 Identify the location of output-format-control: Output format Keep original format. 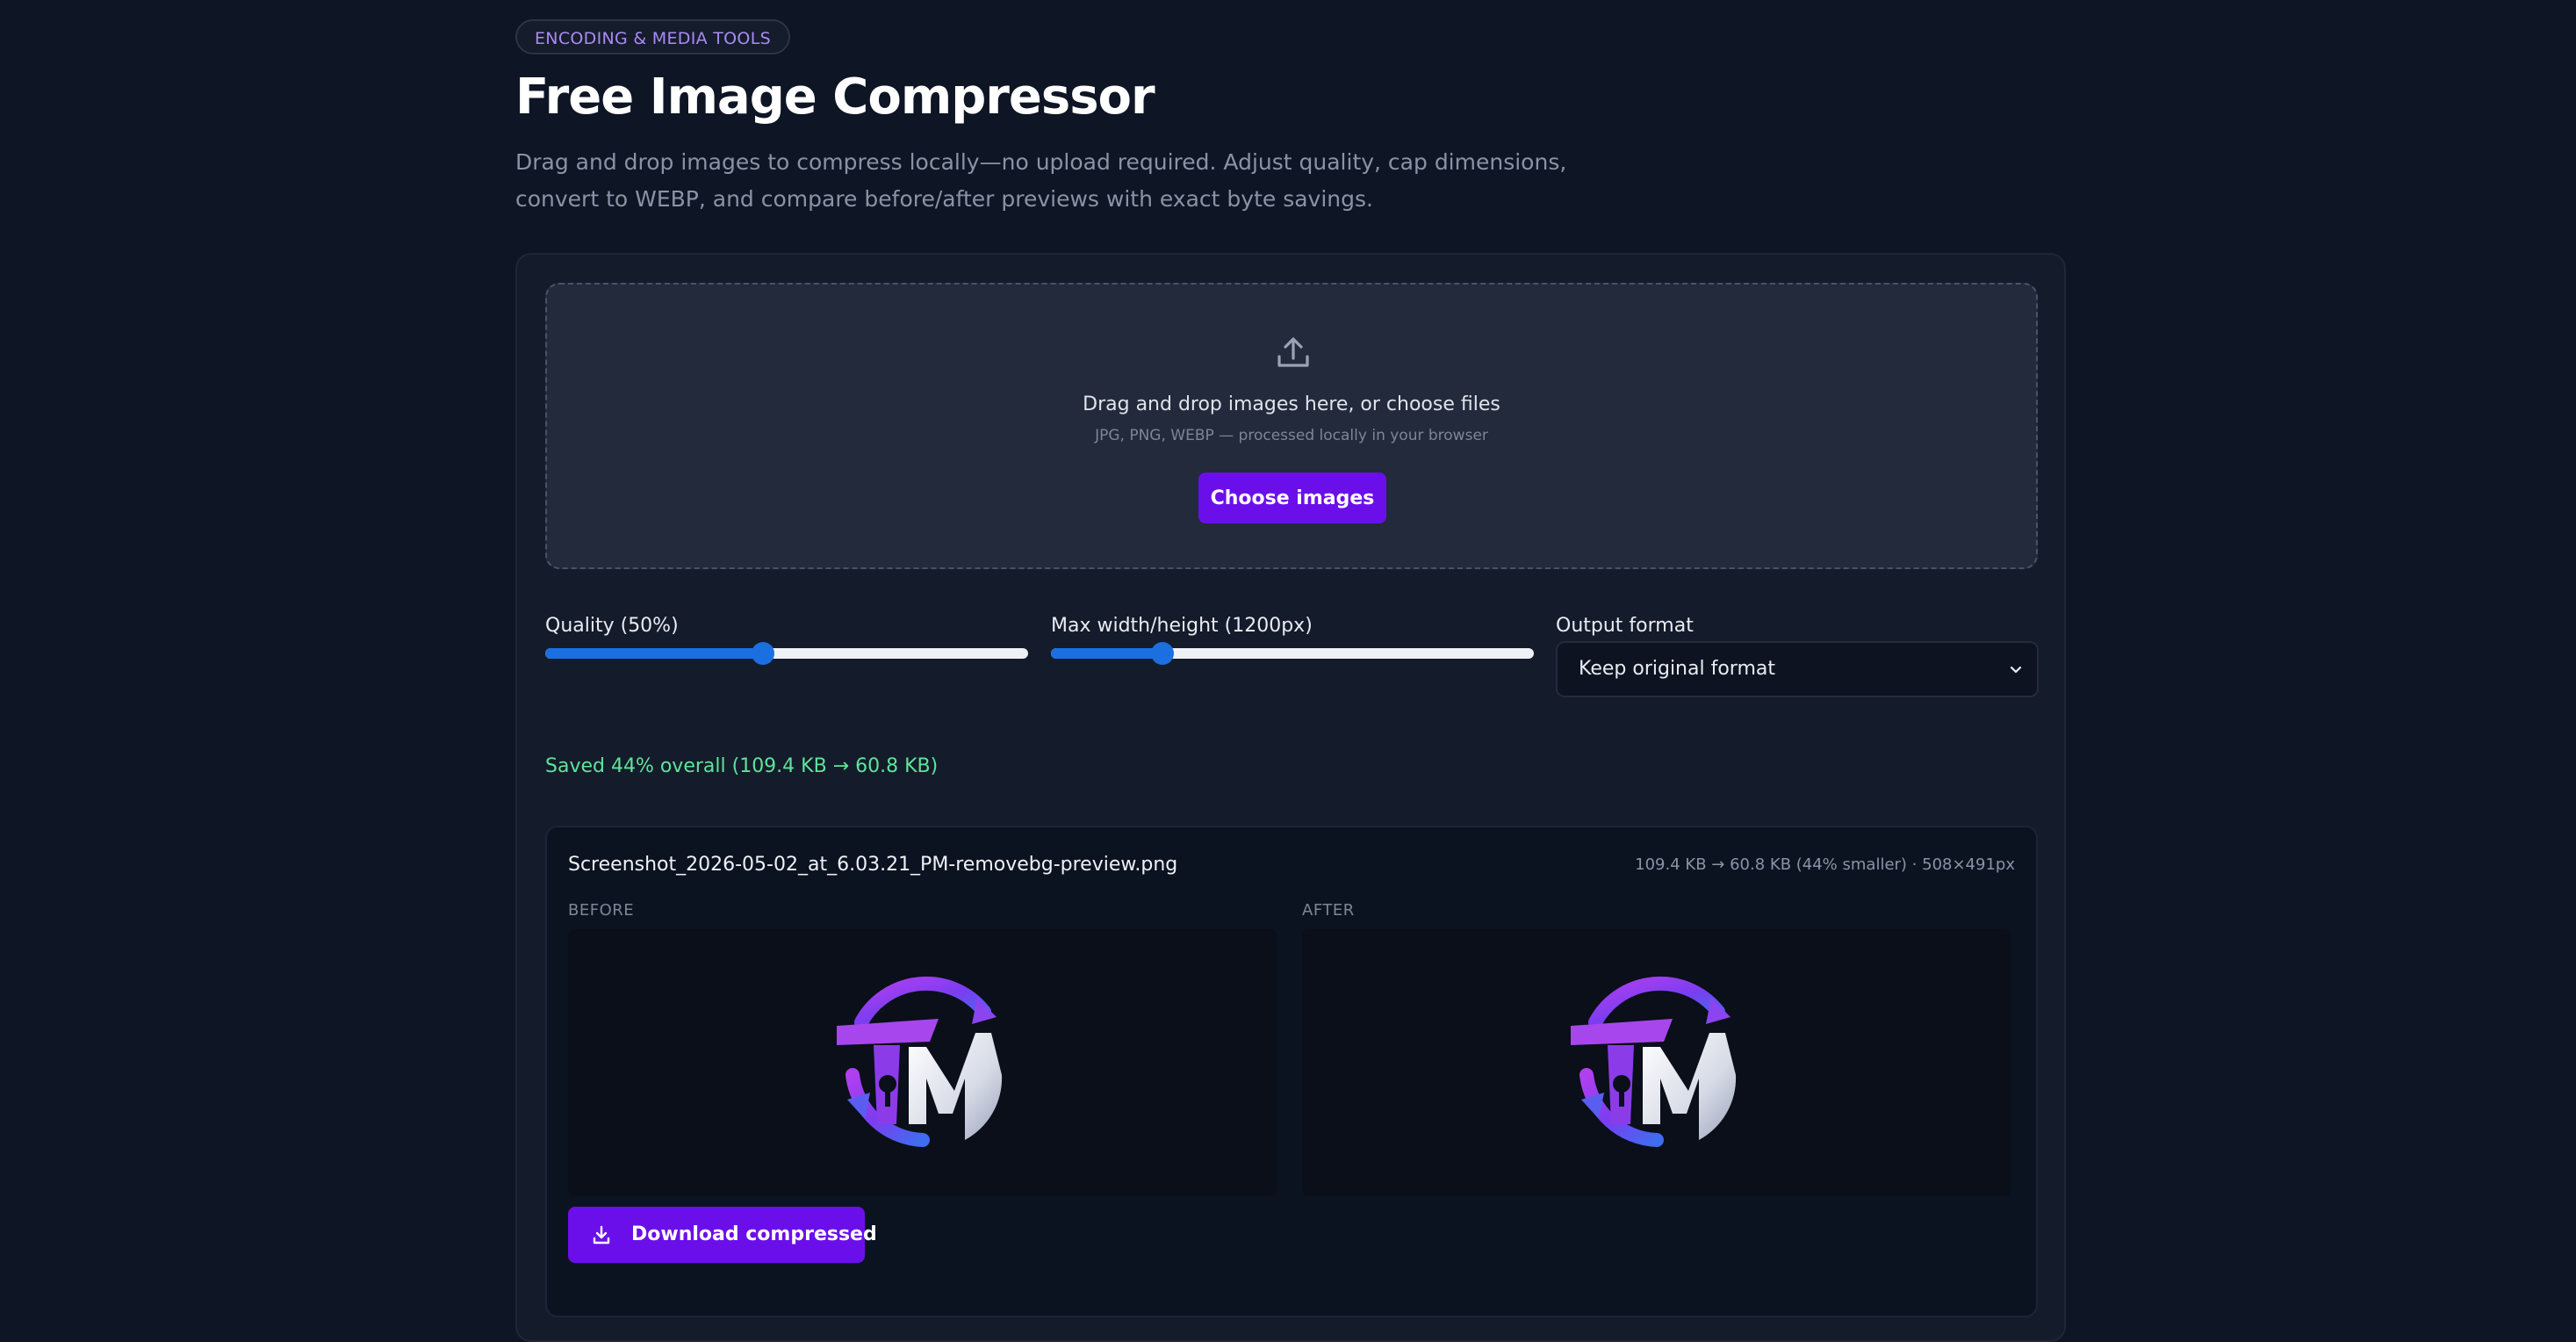
(1797, 656).